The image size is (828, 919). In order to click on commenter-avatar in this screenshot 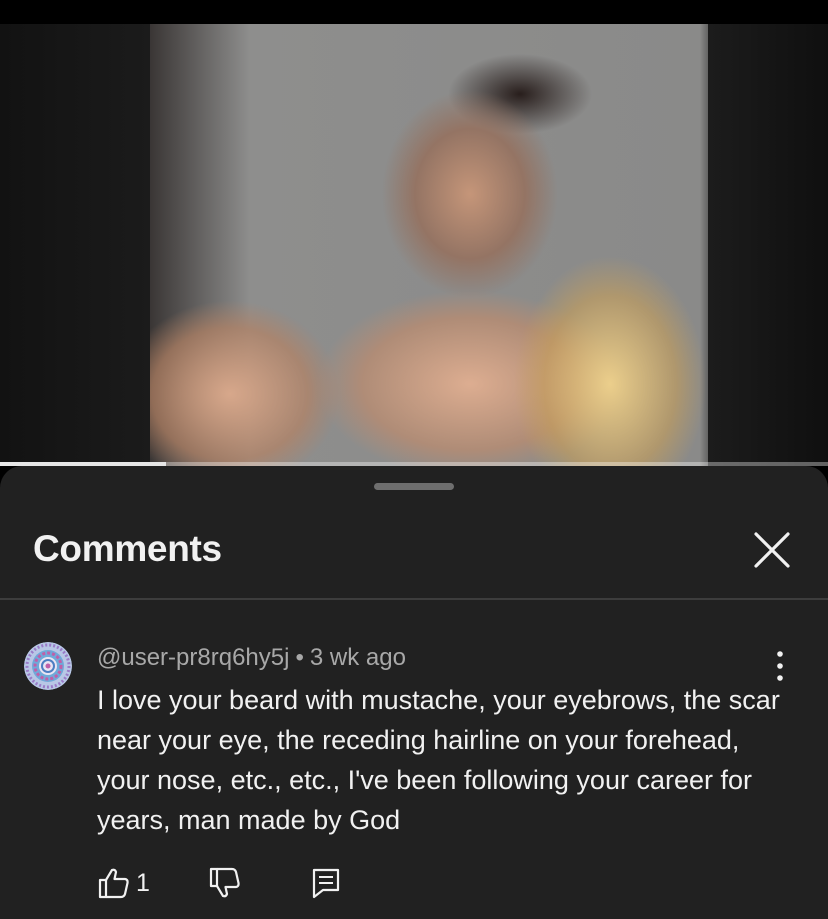, I will do `click(48, 666)`.